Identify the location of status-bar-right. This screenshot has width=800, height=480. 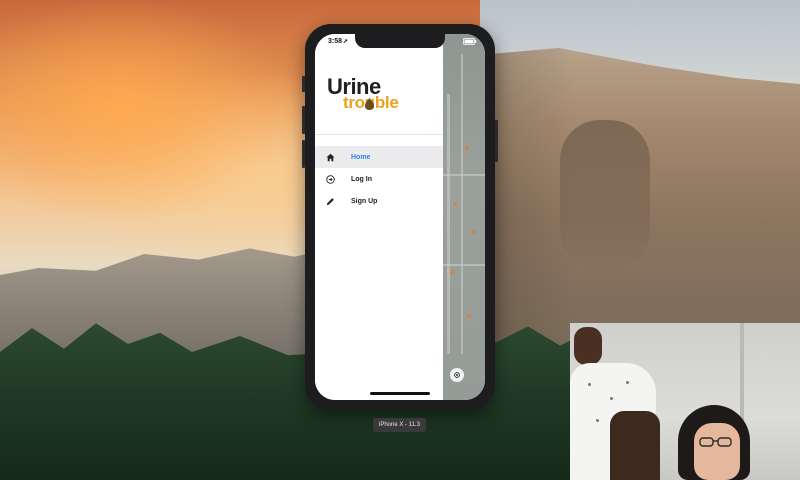
(470, 42).